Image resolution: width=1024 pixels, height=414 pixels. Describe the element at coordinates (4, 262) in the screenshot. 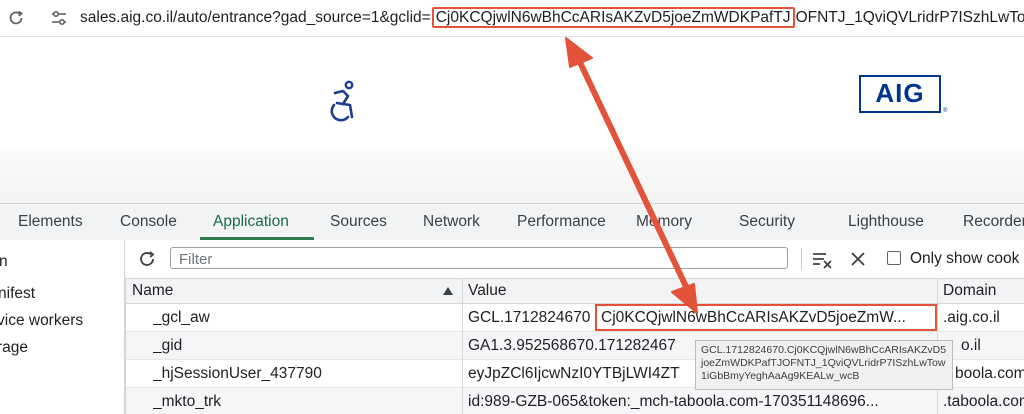

I see `sidebar-item-application: n` at that location.